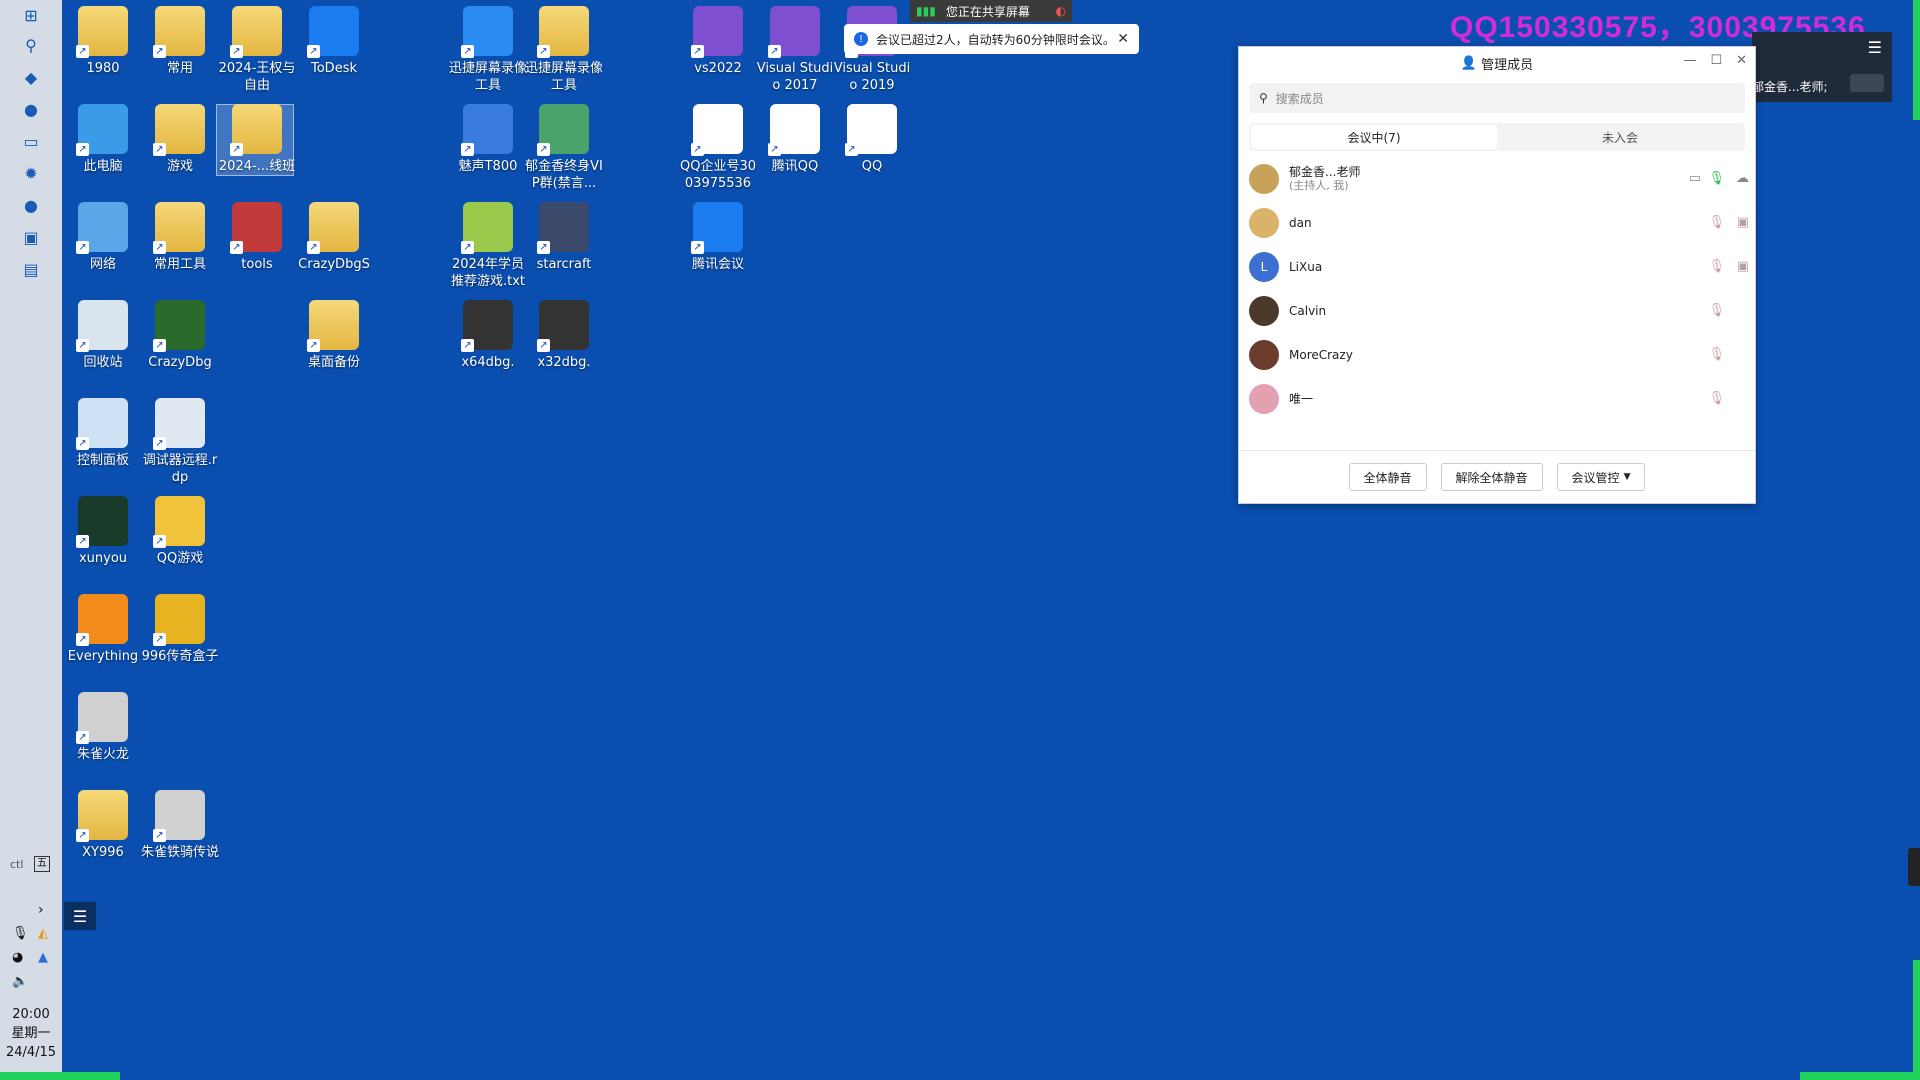 Image resolution: width=1920 pixels, height=1080 pixels. Describe the element at coordinates (991, 11) in the screenshot. I see `screen-sharing-bar: ▮▮▮ 您正在共享屏幕 ◐` at that location.